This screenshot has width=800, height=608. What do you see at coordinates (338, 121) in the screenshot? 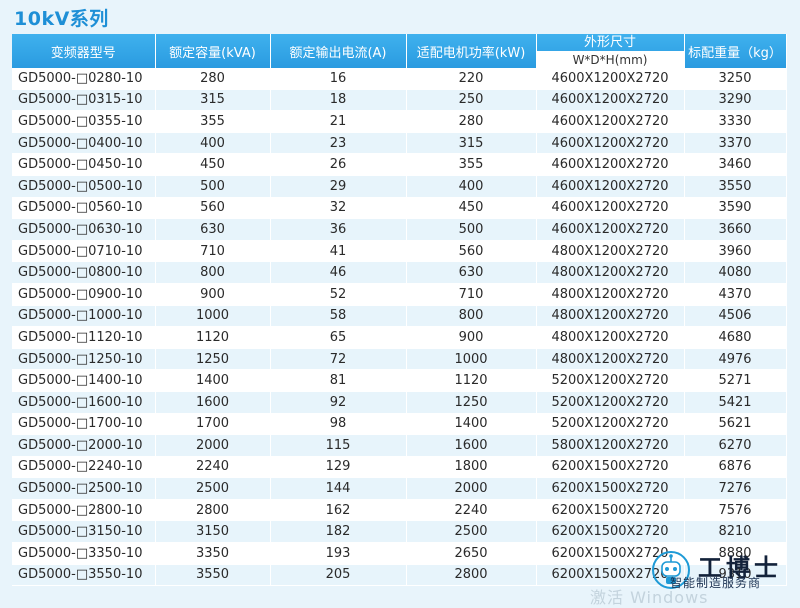
I see `cell-current: 21` at bounding box center [338, 121].